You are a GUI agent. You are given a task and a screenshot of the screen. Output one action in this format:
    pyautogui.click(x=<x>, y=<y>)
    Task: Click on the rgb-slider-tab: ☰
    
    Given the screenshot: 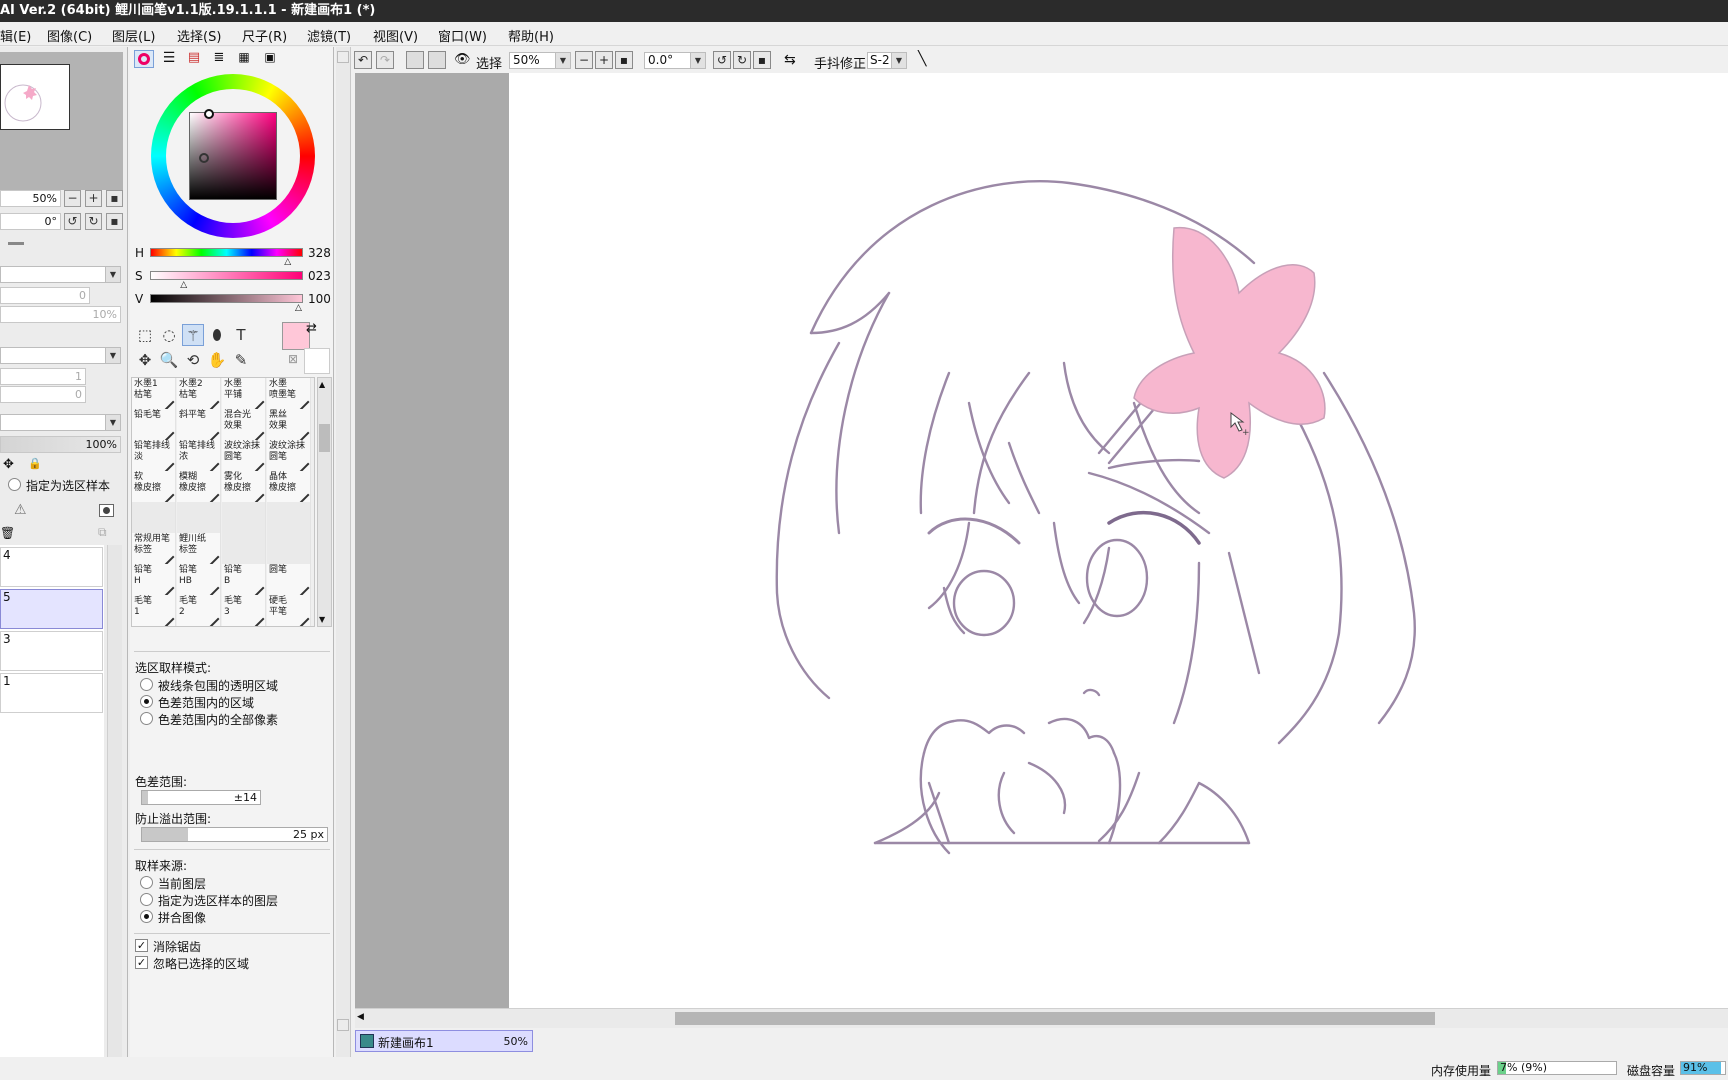 What is the action you would take?
    pyautogui.click(x=169, y=59)
    